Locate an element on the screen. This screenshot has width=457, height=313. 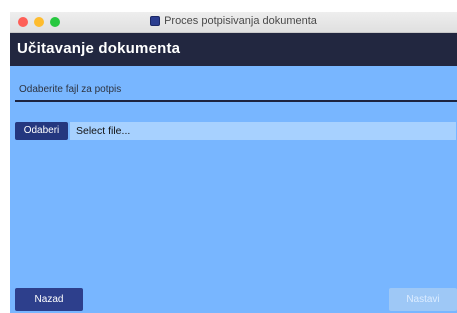
choose-file-button: Odaberi is located at coordinates (41, 131).